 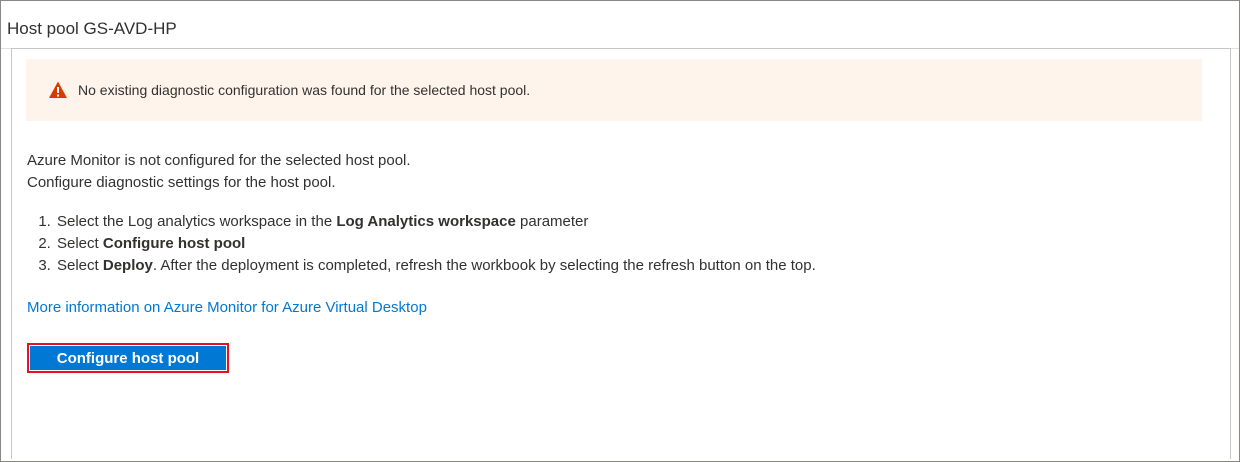 I want to click on step-bold-text: Log Analytics workspace, so click(x=426, y=221).